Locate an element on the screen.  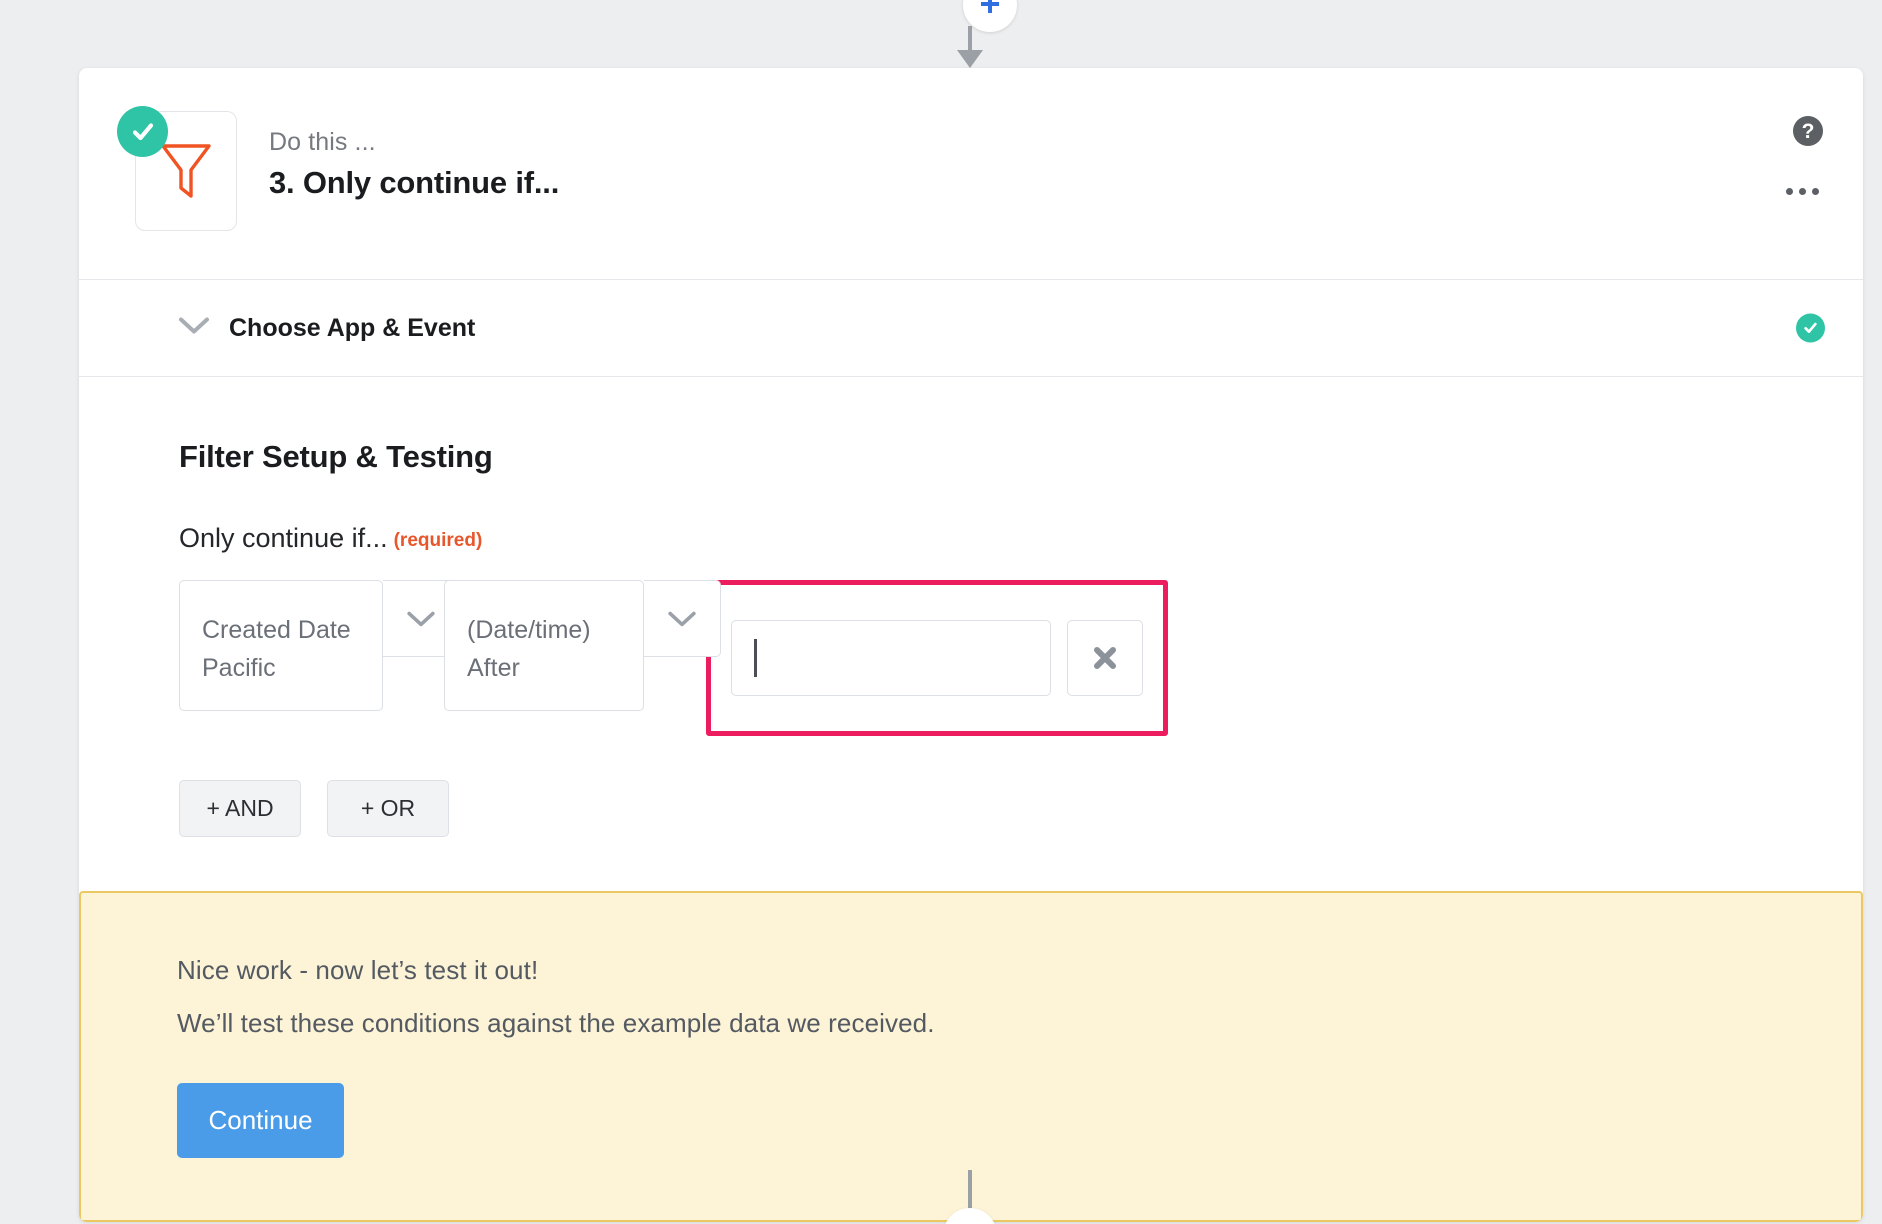
add-and-button: + AND is located at coordinates (240, 808).